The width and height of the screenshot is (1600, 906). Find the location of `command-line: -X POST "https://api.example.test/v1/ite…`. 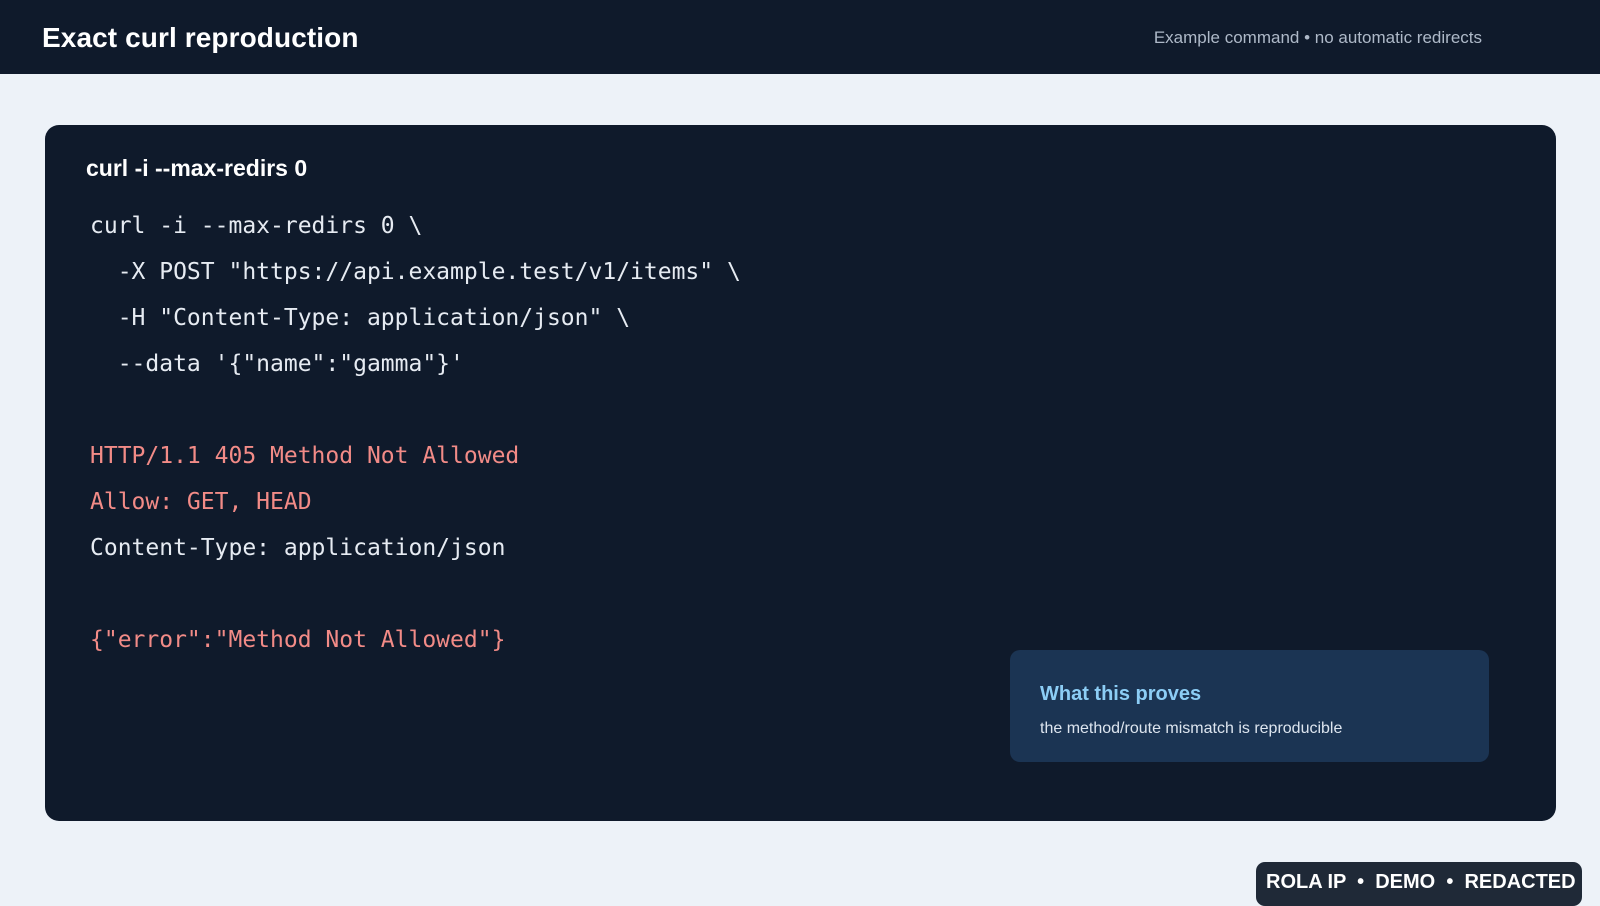

command-line: -X POST "https://api.example.test/v1/ite… is located at coordinates (415, 272).